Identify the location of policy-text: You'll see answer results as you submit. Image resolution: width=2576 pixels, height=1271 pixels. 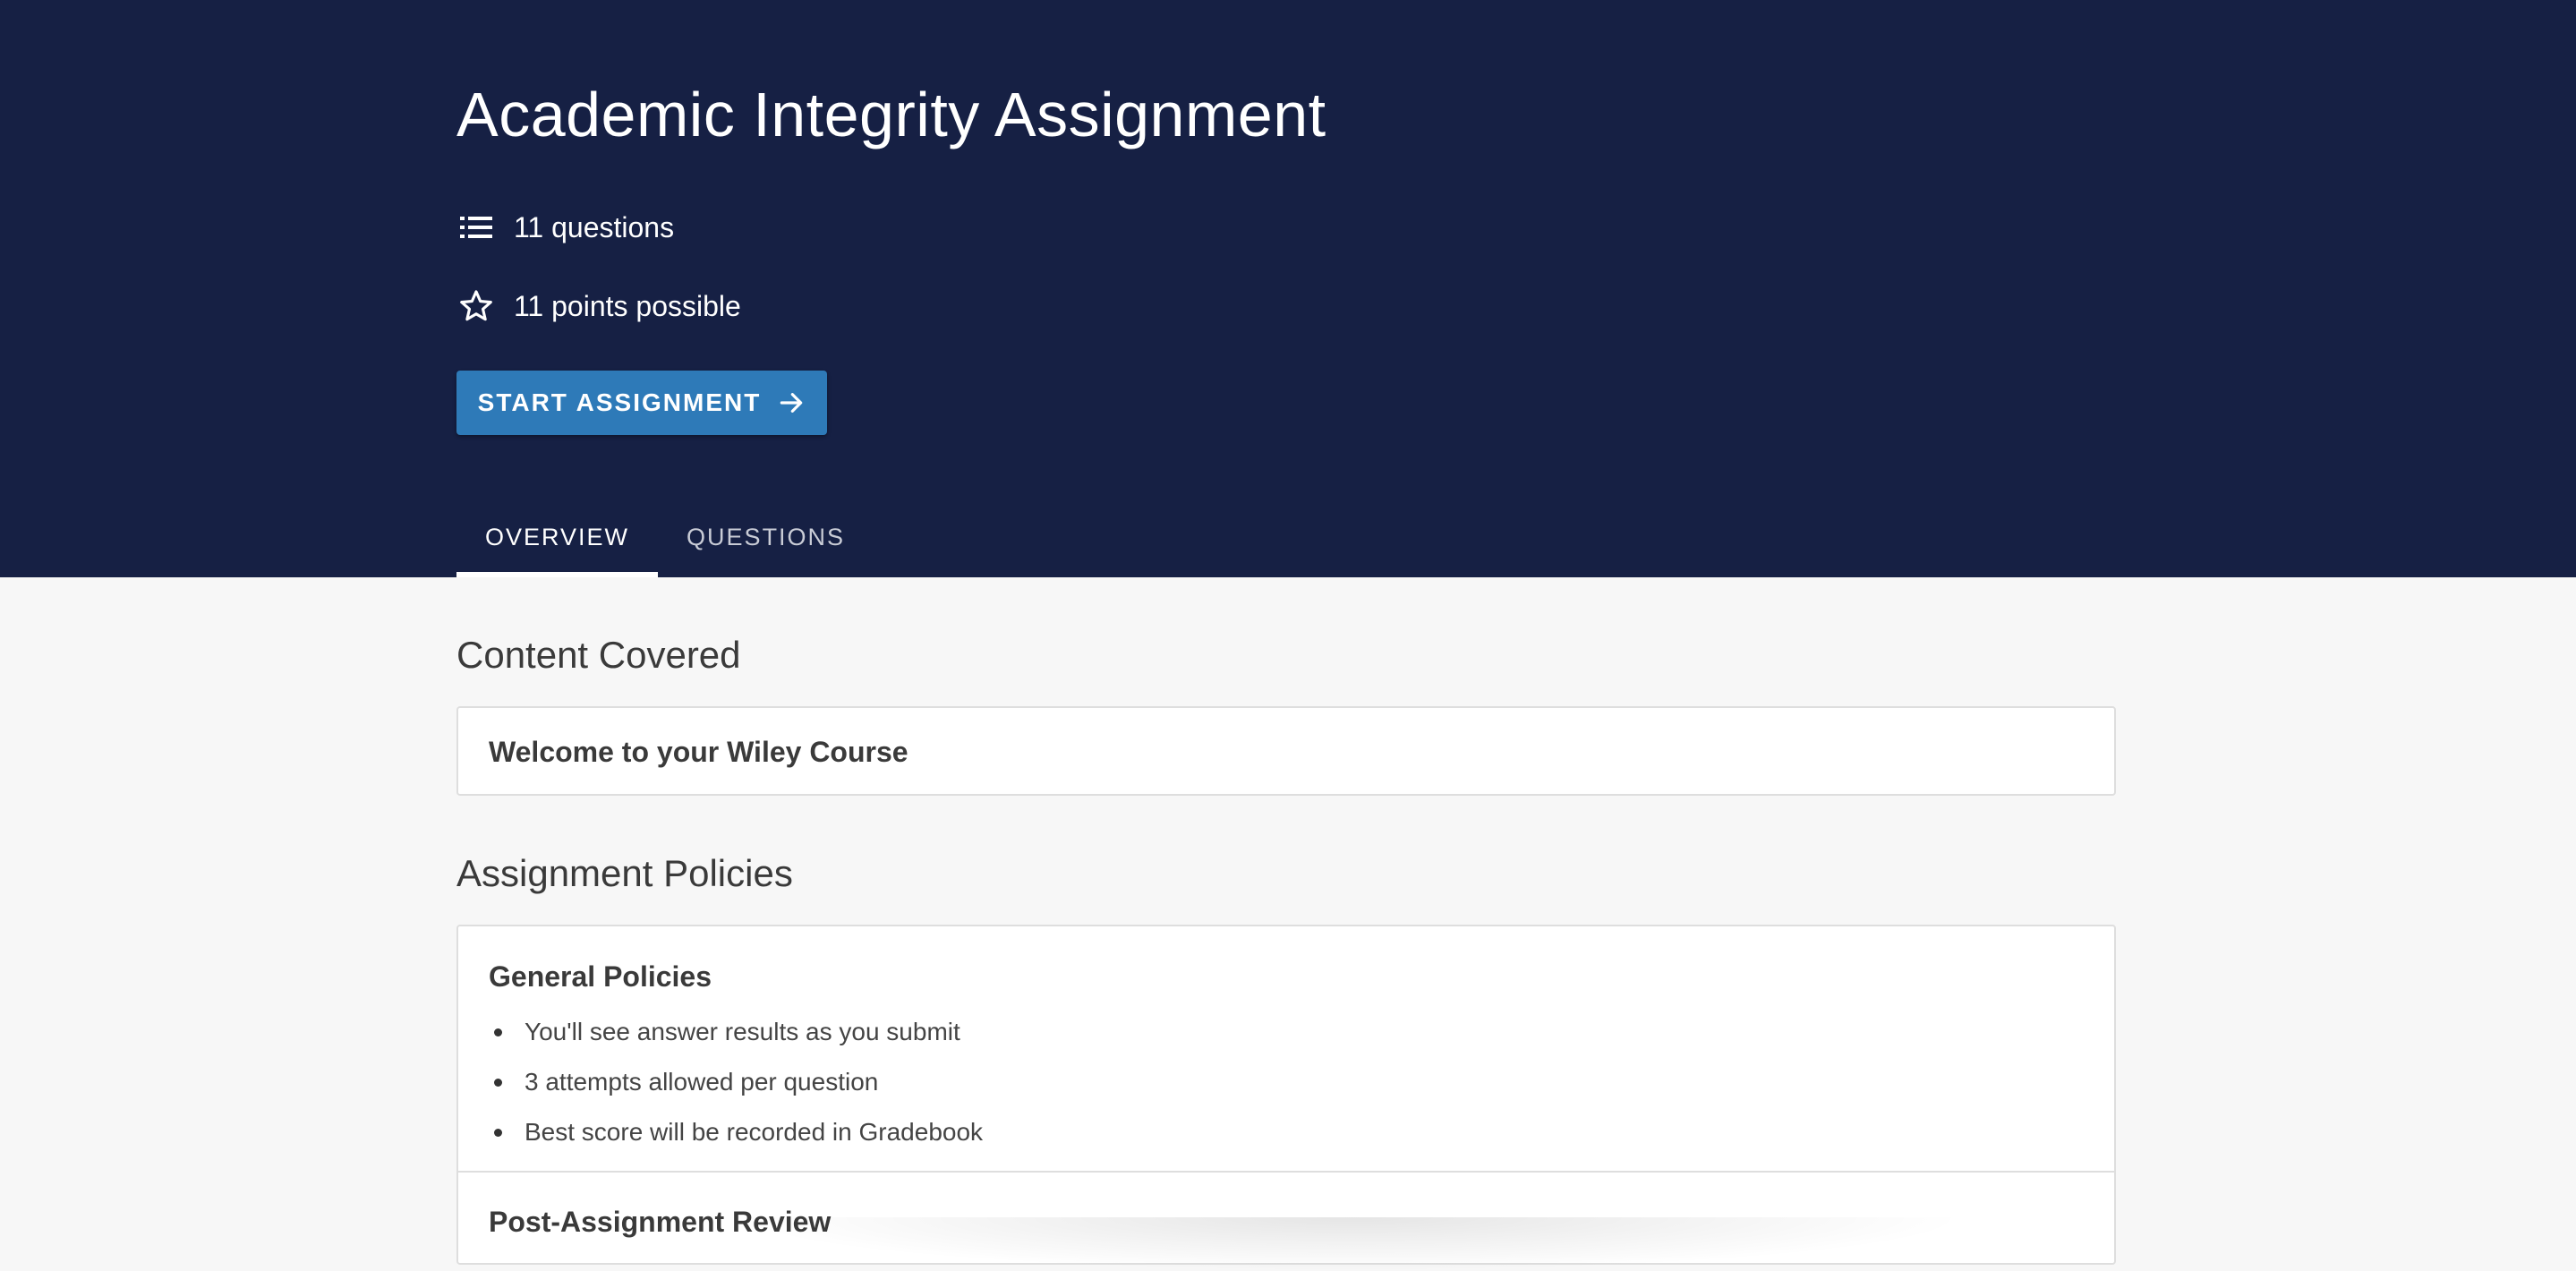
(742, 1031).